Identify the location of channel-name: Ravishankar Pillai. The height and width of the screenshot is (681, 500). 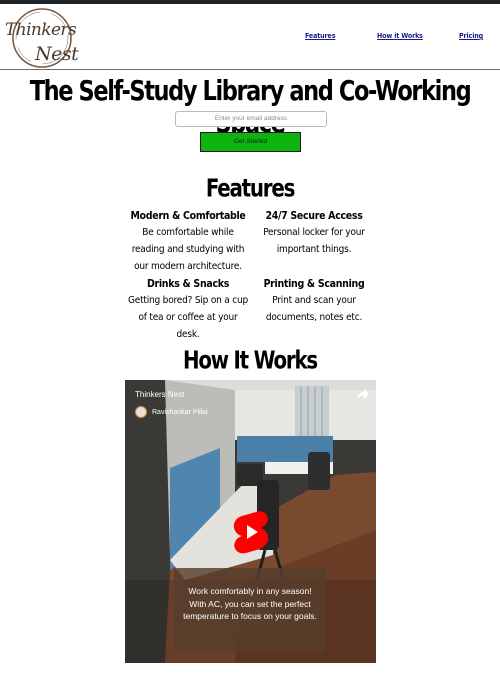
(180, 412).